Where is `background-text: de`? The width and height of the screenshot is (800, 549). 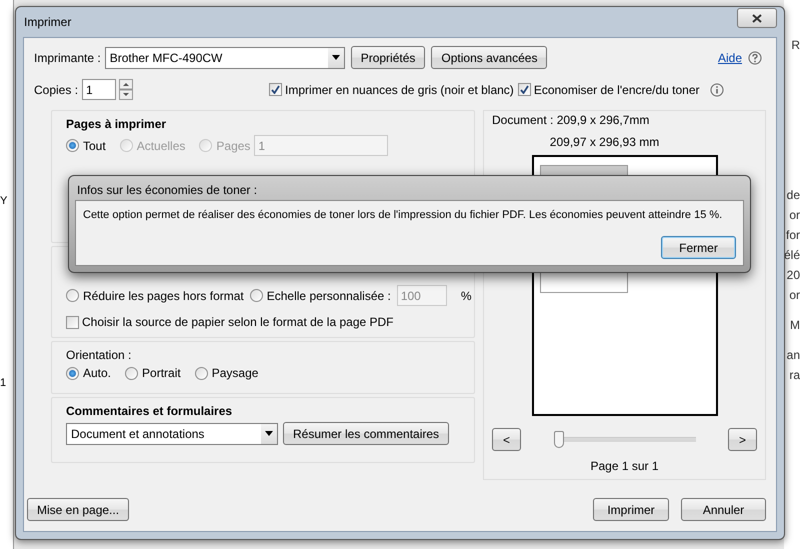
background-text: de is located at coordinates (793, 195).